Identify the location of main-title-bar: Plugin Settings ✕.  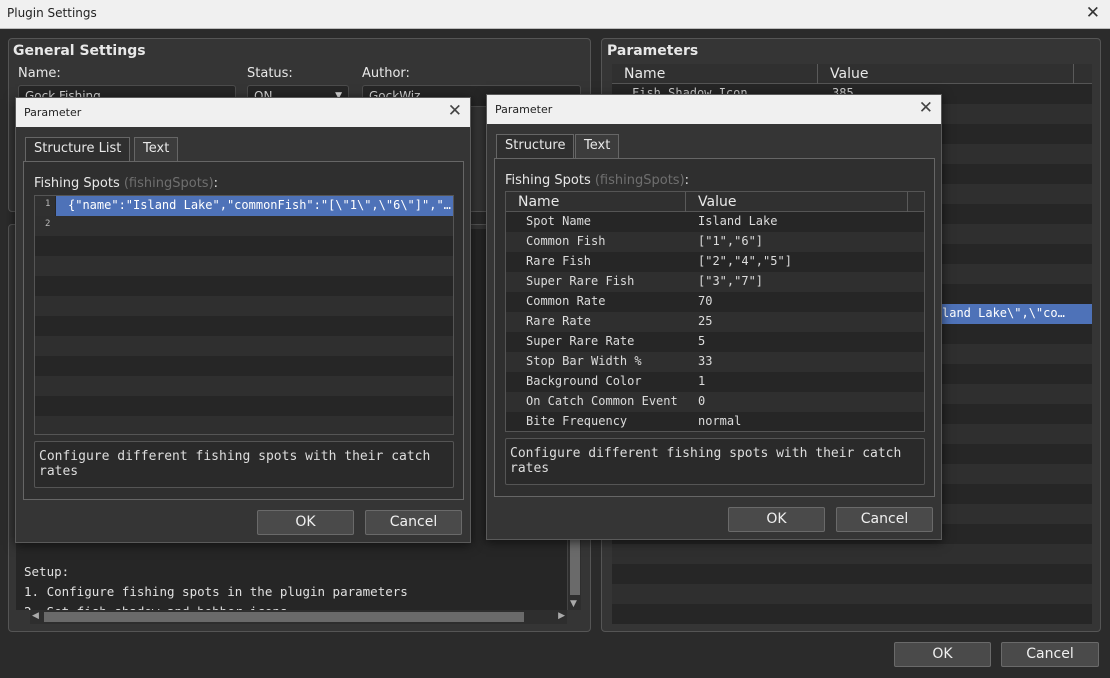
(555, 14).